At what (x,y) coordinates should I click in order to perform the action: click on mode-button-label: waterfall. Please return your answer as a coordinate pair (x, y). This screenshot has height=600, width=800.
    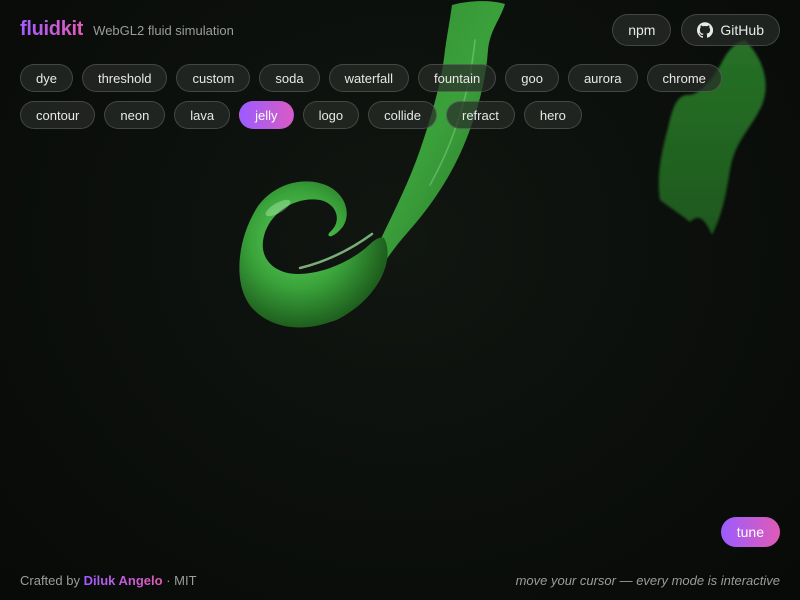
    Looking at the image, I should click on (368, 78).